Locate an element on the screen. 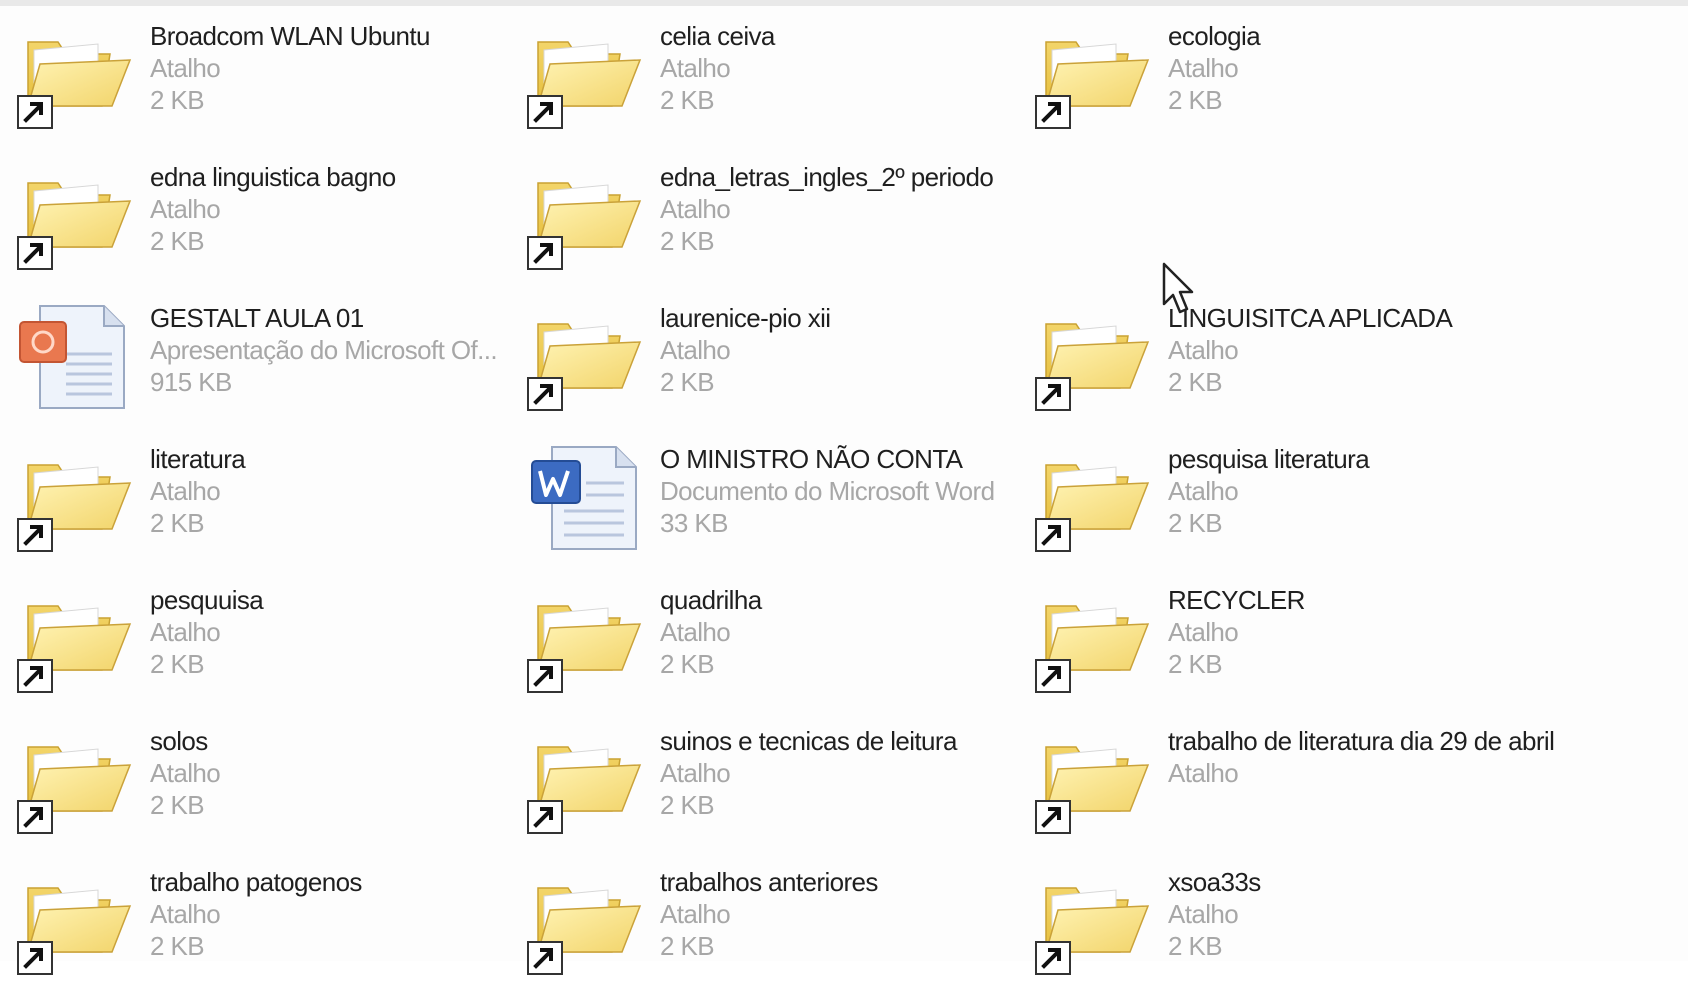 This screenshot has height=988, width=1688. list-item: pesquisa literatura Atalho 2 KB is located at coordinates (1288, 497).